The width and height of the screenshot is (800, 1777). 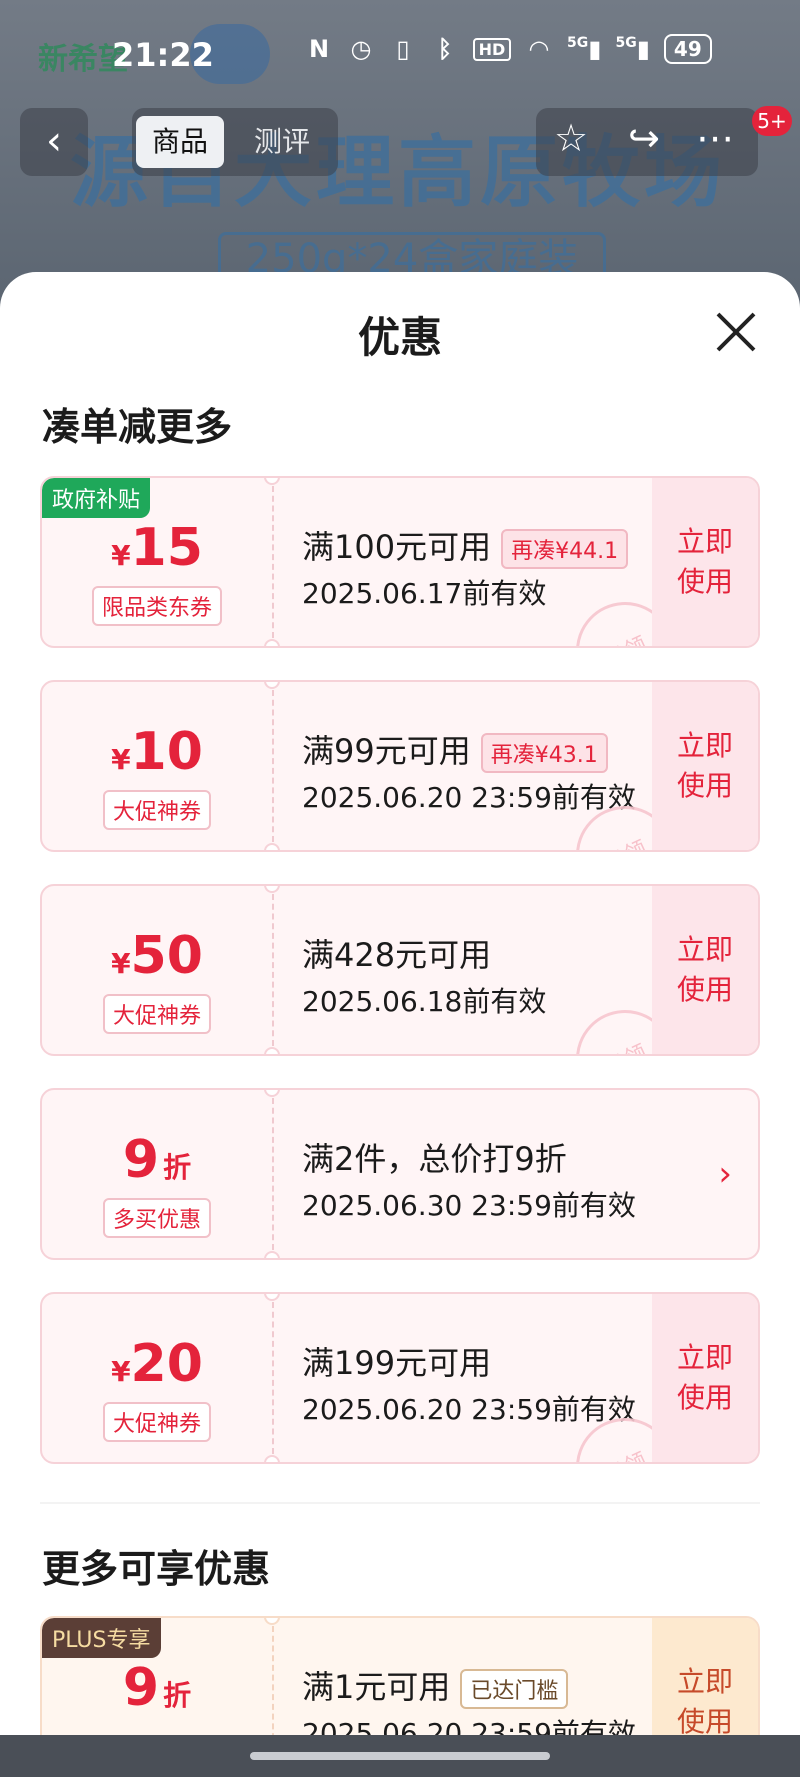 What do you see at coordinates (455, 749) in the screenshot?
I see `coupon-condition: 满99元可用 再凑¥43.1` at bounding box center [455, 749].